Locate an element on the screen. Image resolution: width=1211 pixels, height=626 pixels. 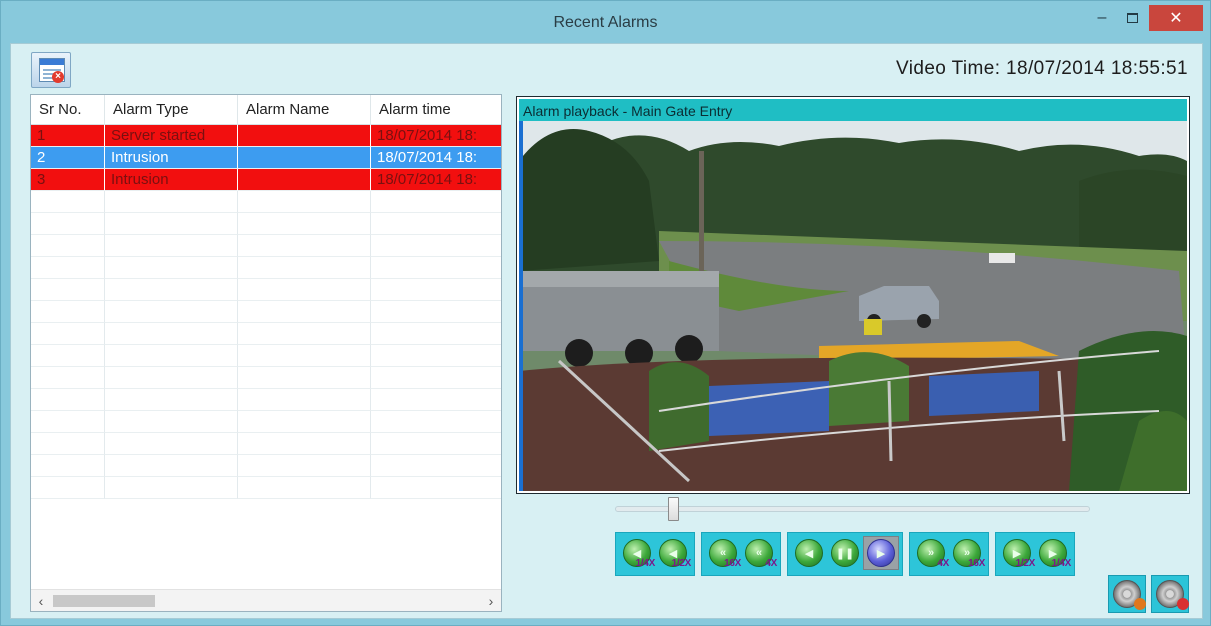
table-row: 3 Intrusion 18/07/2014 18: is located at coordinates (266, 180).